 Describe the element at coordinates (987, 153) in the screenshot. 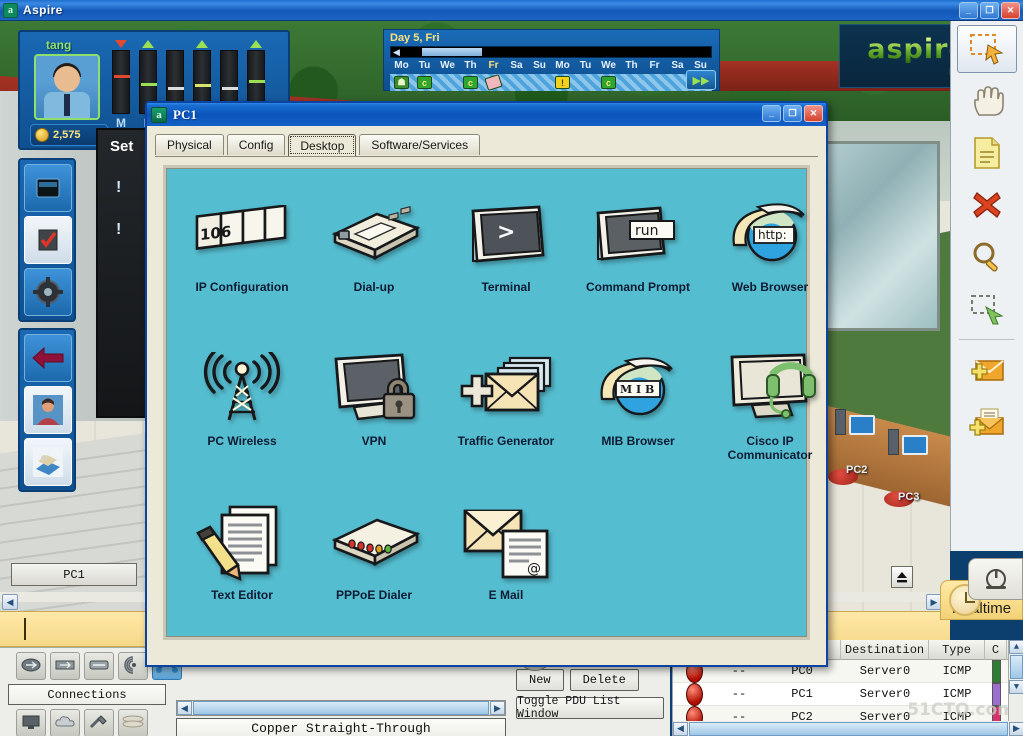

I see `place-note-tool` at that location.